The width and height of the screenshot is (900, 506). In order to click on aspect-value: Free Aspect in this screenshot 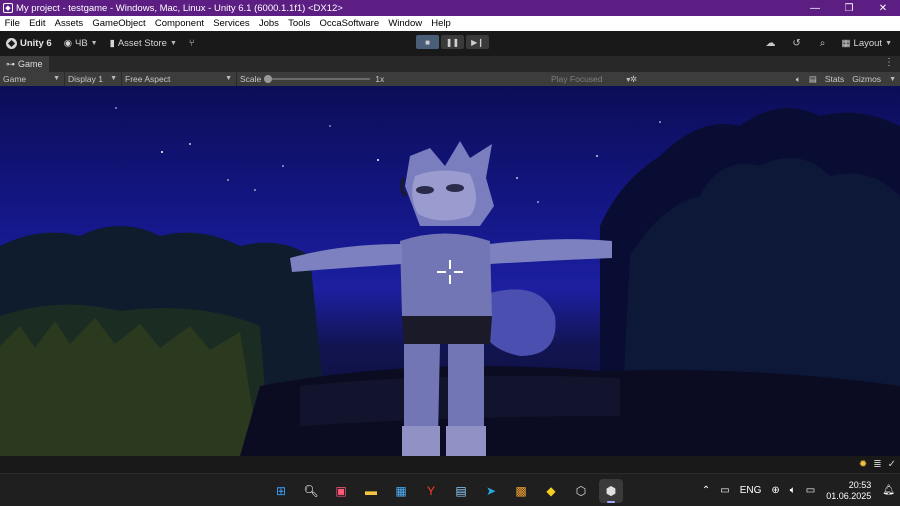, I will do `click(148, 79)`.